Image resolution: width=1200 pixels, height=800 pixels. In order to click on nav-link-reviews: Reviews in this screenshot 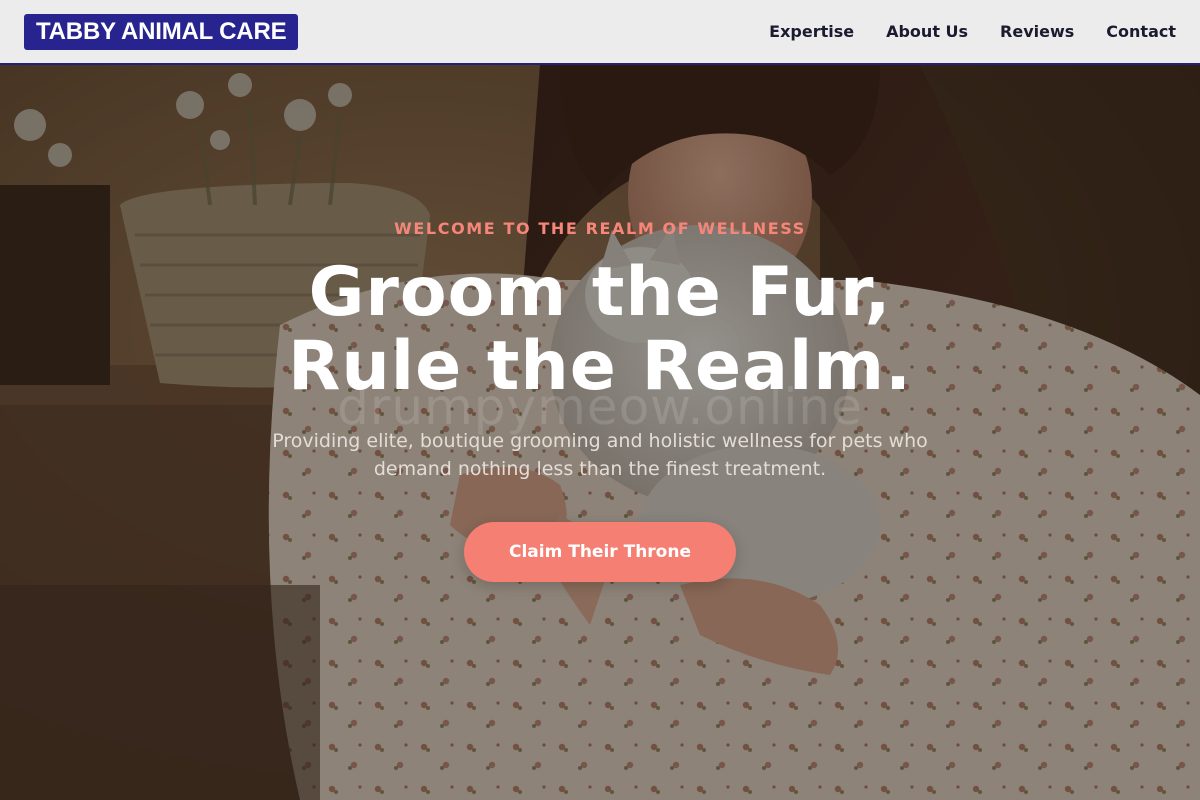, I will do `click(1037, 31)`.